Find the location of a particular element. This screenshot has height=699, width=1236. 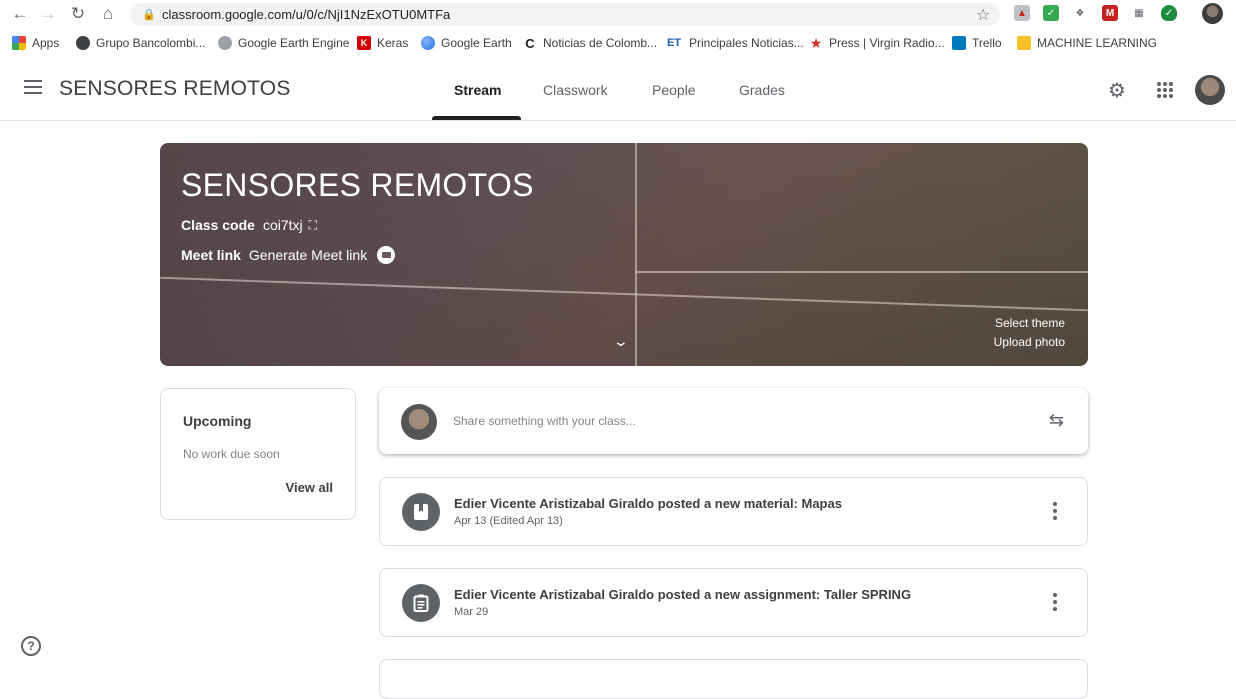

active-tab-indicator is located at coordinates (476, 118).